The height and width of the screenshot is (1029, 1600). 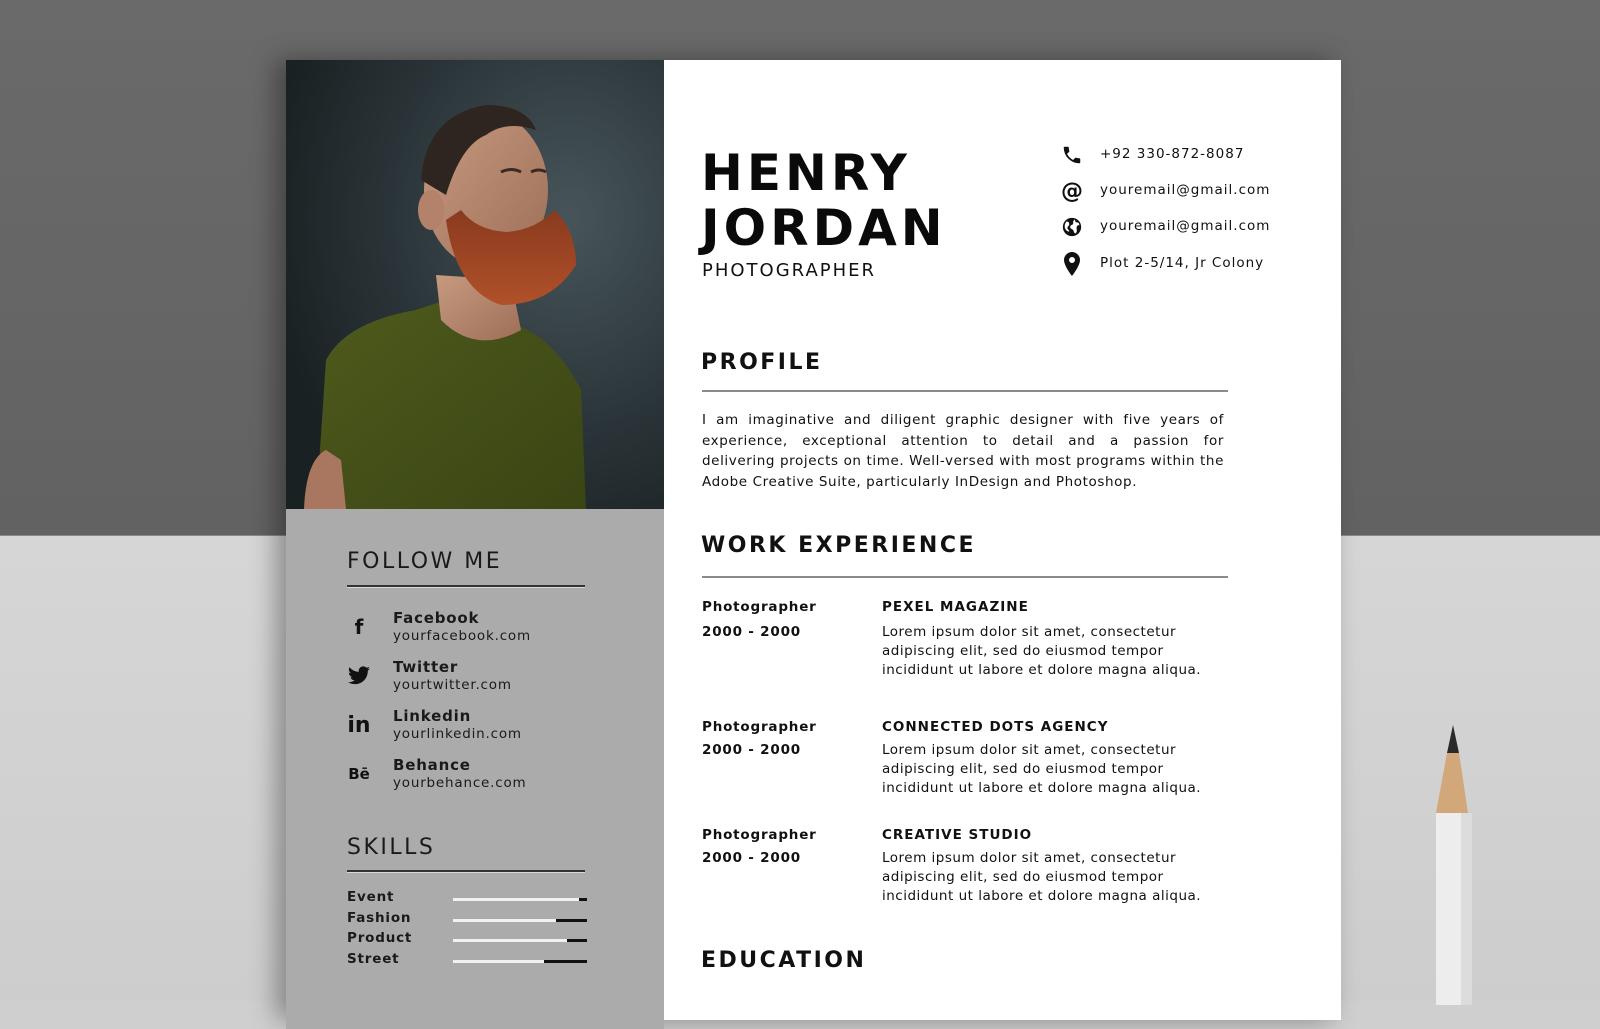 I want to click on follow-me-heading: FOLLOW ME, so click(x=425, y=561).